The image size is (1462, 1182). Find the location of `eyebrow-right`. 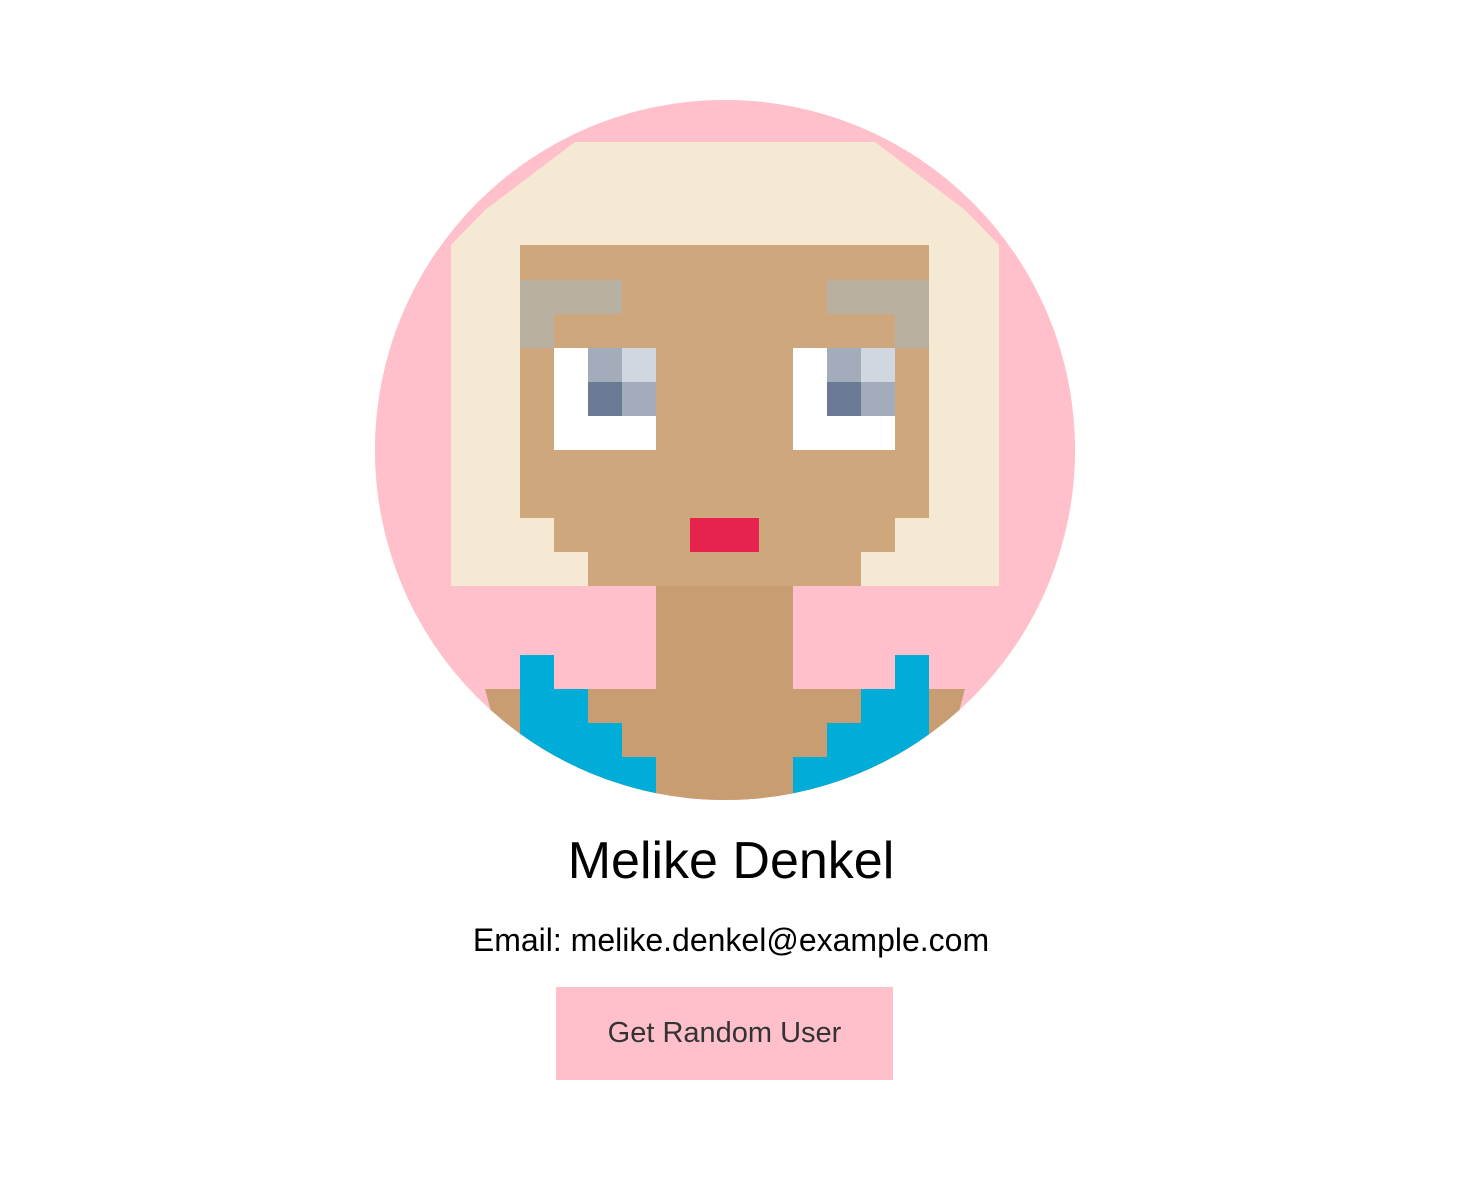

eyebrow-right is located at coordinates (878, 297).